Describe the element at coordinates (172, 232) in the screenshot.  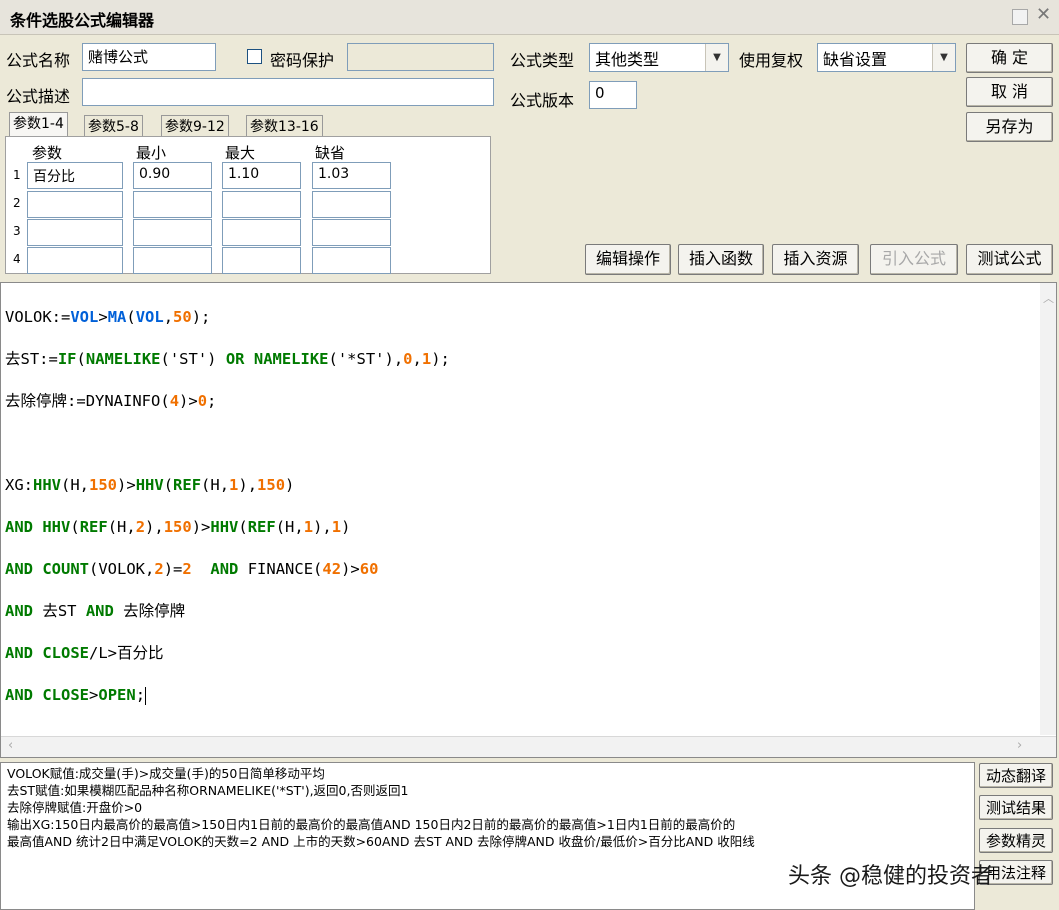
I see `param-3-min` at that location.